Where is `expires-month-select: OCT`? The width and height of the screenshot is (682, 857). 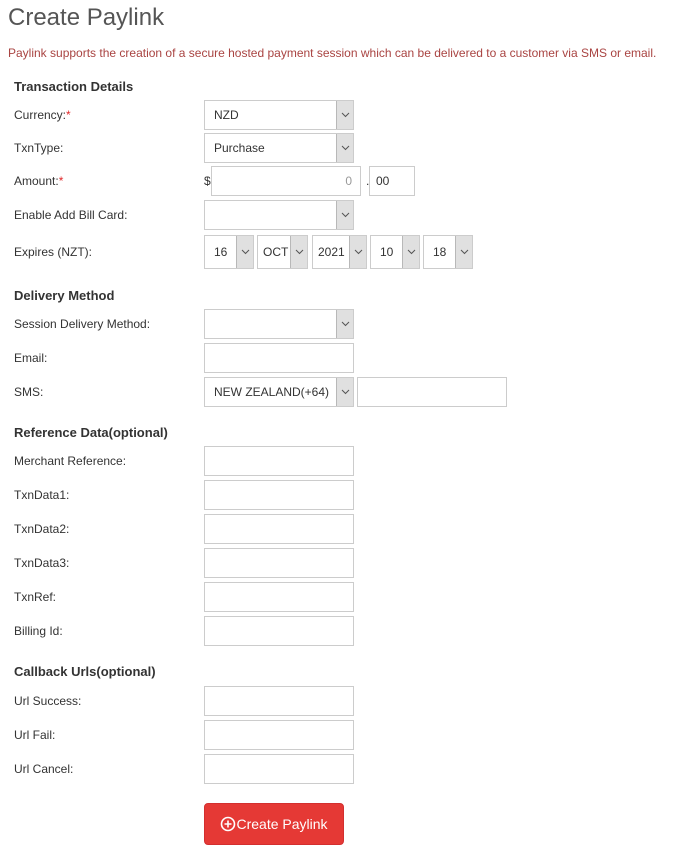 expires-month-select: OCT is located at coordinates (282, 252).